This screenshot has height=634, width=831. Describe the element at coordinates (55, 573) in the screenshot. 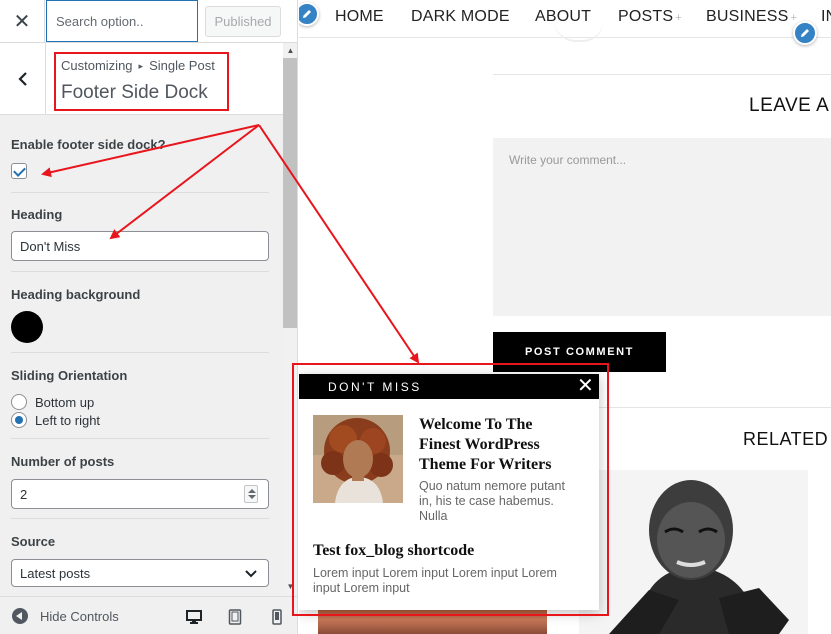

I see `source-selected-value: Latest posts` at that location.